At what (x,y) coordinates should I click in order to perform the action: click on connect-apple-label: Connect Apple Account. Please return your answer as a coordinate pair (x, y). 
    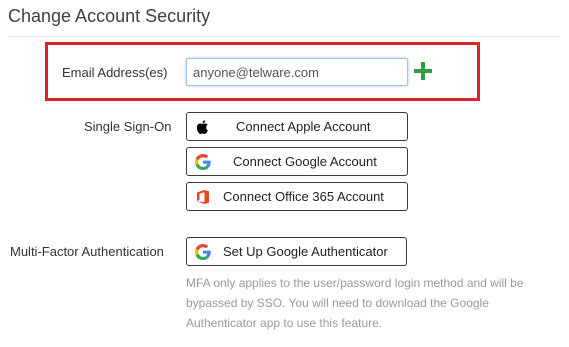
    Looking at the image, I should click on (303, 126).